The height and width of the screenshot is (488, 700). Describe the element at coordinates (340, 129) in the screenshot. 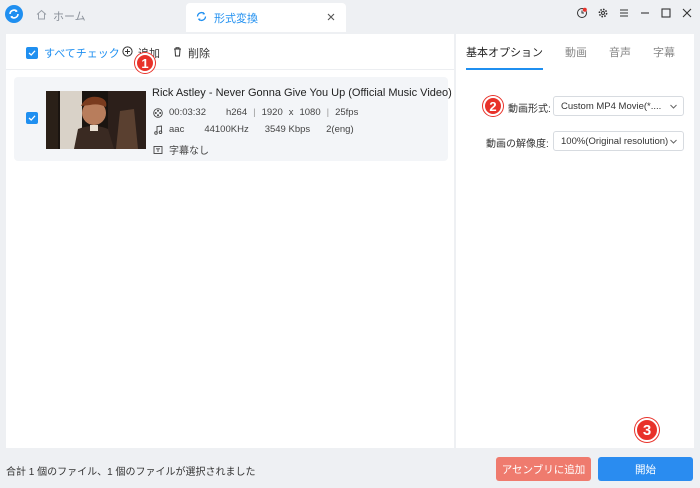

I see `channels: 2(eng)` at that location.